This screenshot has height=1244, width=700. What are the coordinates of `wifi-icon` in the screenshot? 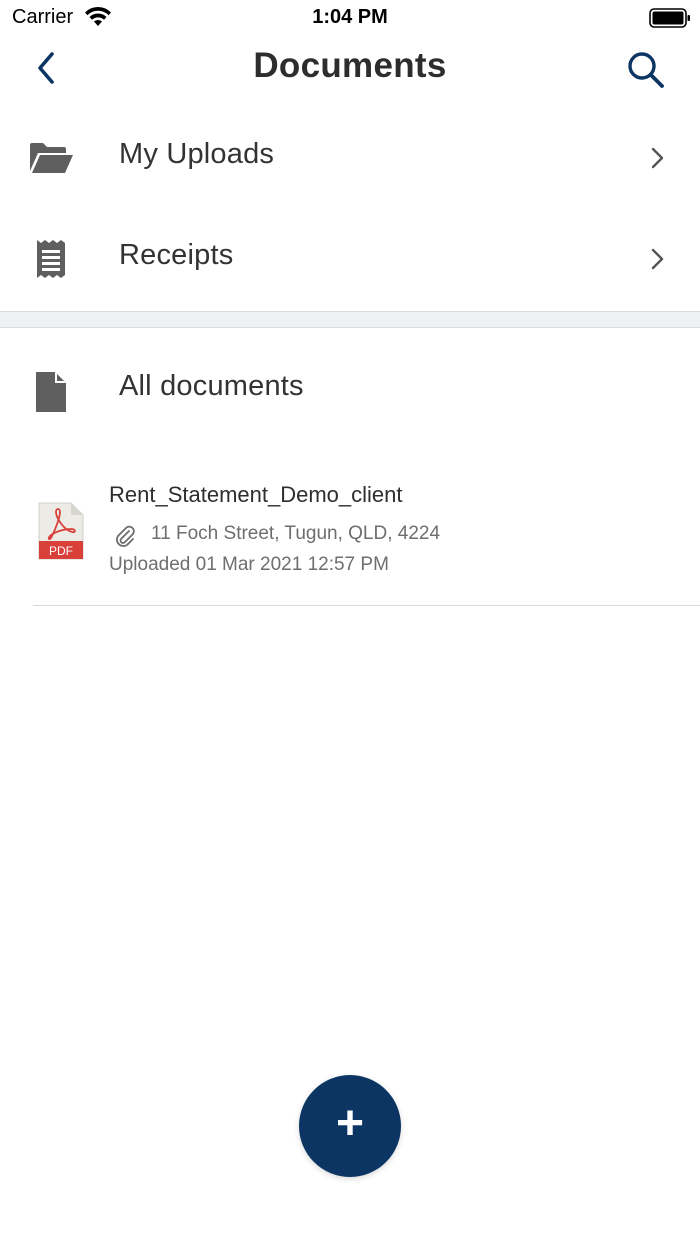 It's located at (98, 16).